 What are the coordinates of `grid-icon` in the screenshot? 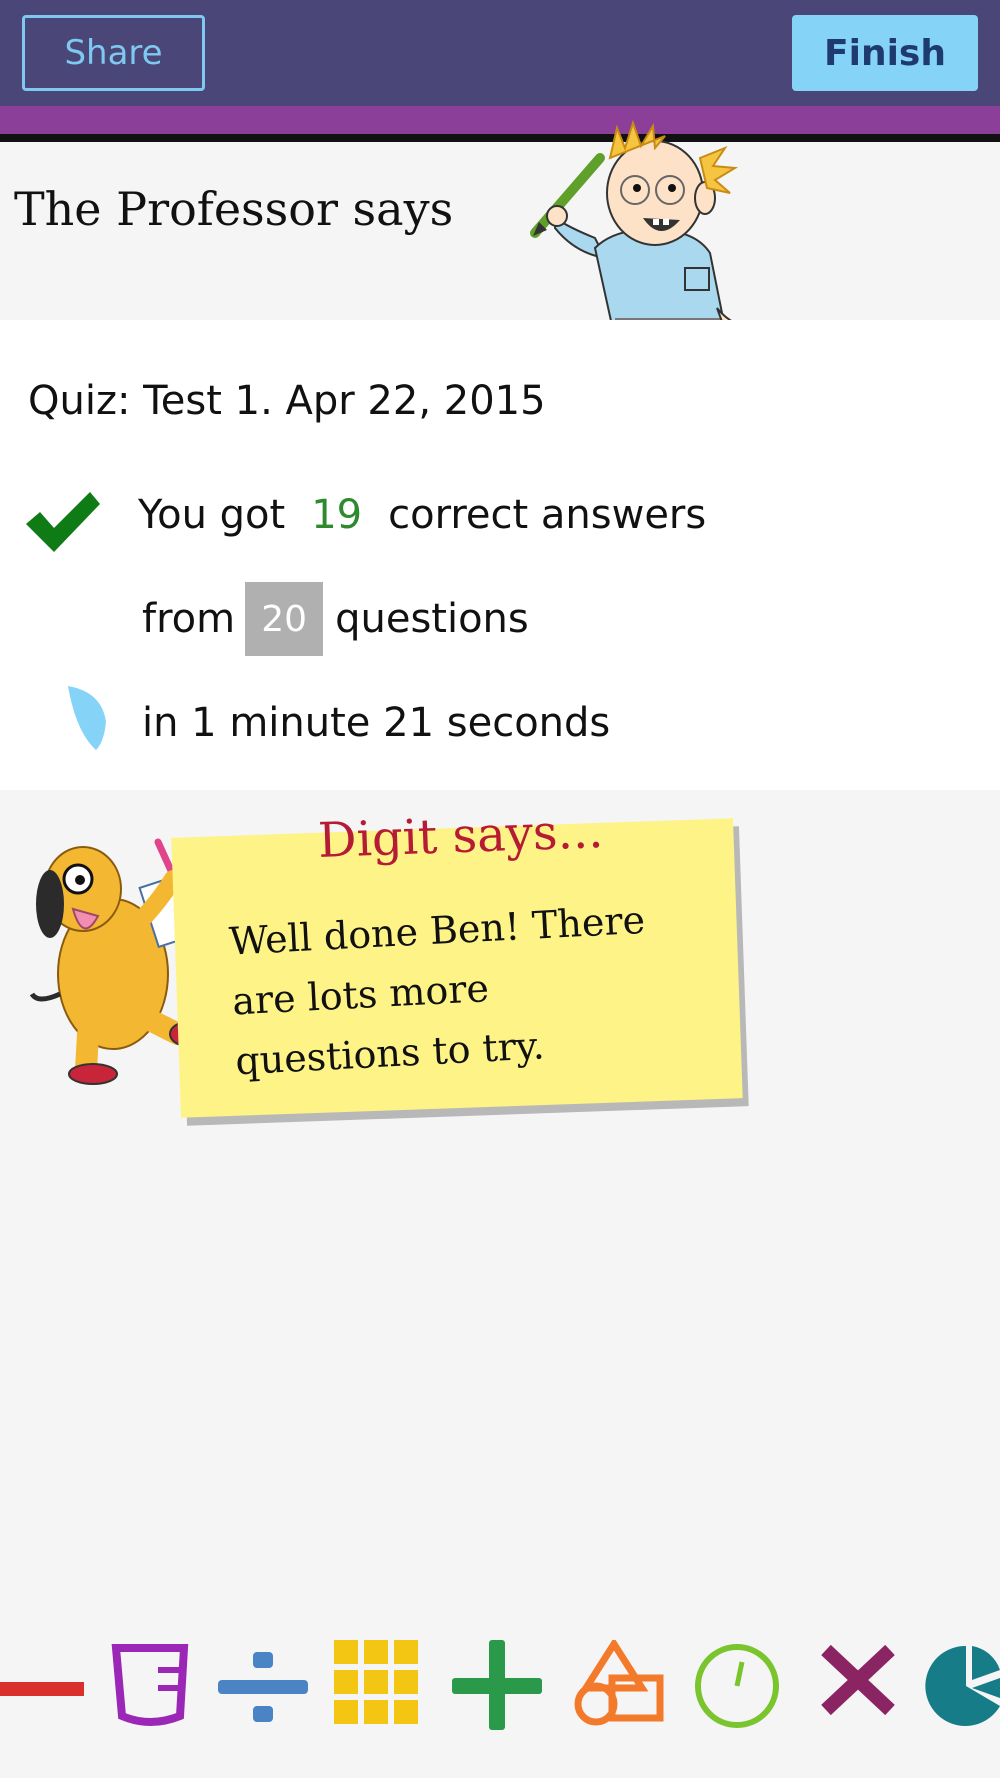 It's located at (376, 1682).